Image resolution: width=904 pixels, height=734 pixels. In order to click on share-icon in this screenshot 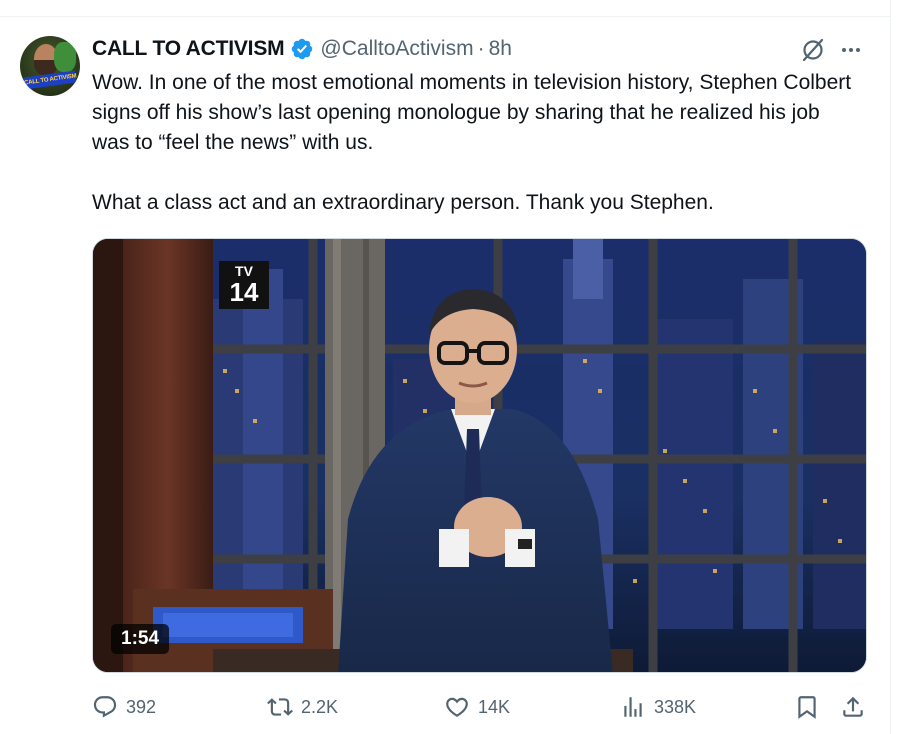, I will do `click(853, 706)`.